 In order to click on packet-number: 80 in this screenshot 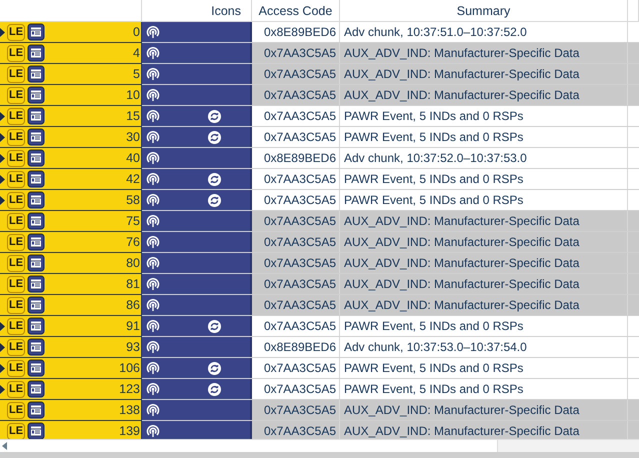, I will do `click(133, 263)`.